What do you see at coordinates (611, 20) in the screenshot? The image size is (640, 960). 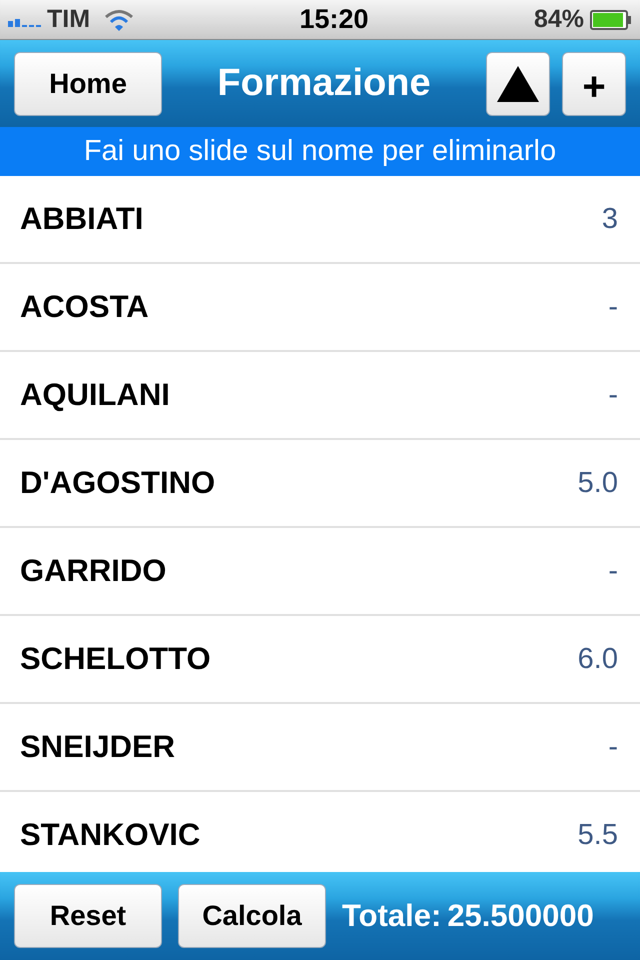 I see `battery-icon` at bounding box center [611, 20].